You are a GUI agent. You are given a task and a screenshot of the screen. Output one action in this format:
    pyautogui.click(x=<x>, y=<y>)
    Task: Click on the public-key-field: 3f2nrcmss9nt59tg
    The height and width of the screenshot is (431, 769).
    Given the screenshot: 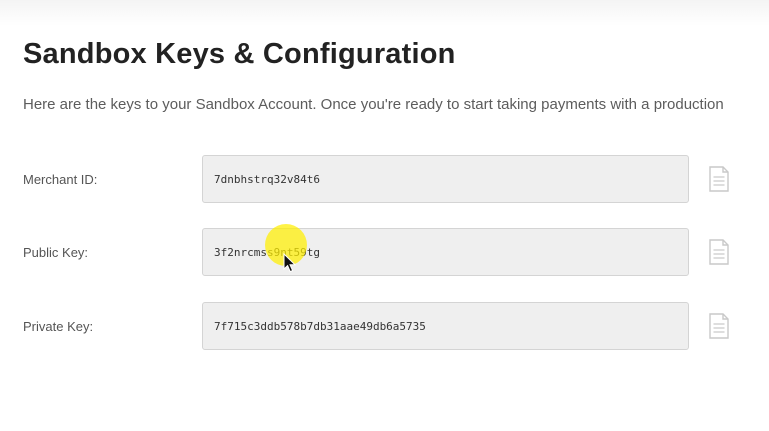 What is the action you would take?
    pyautogui.click(x=445, y=252)
    